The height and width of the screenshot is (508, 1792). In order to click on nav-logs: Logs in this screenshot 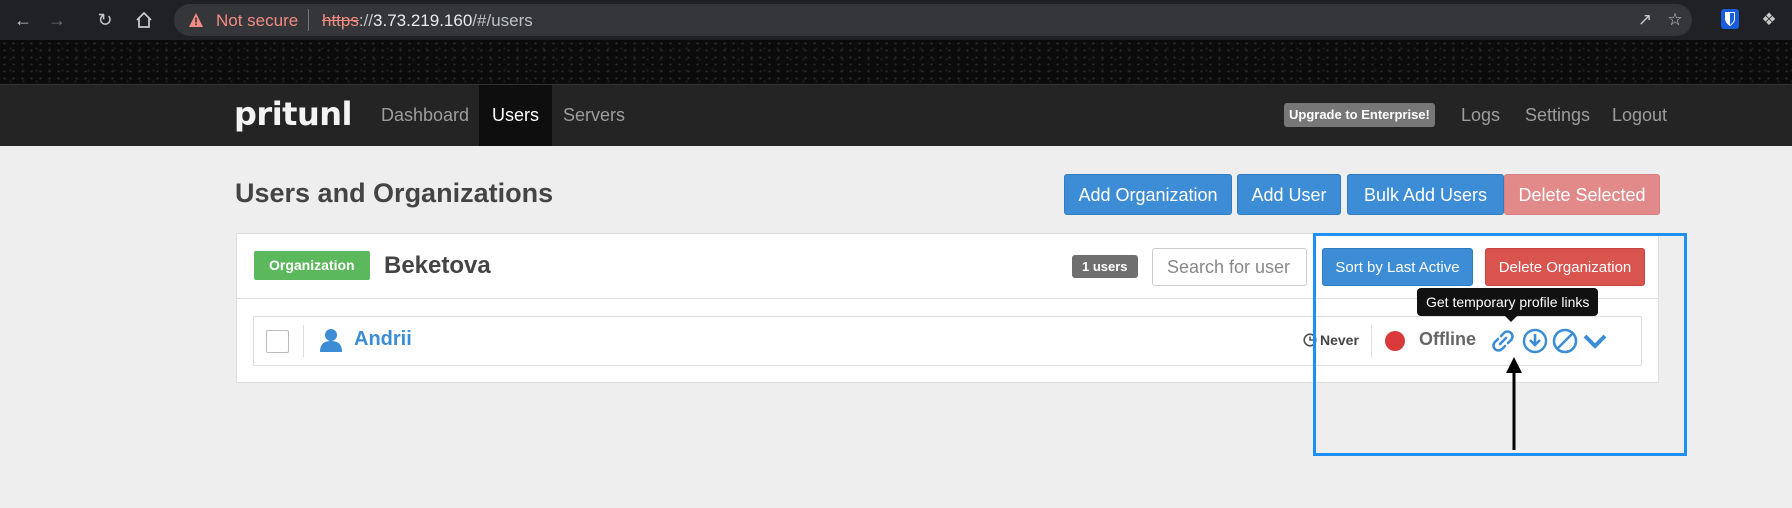, I will do `click(1480, 115)`.